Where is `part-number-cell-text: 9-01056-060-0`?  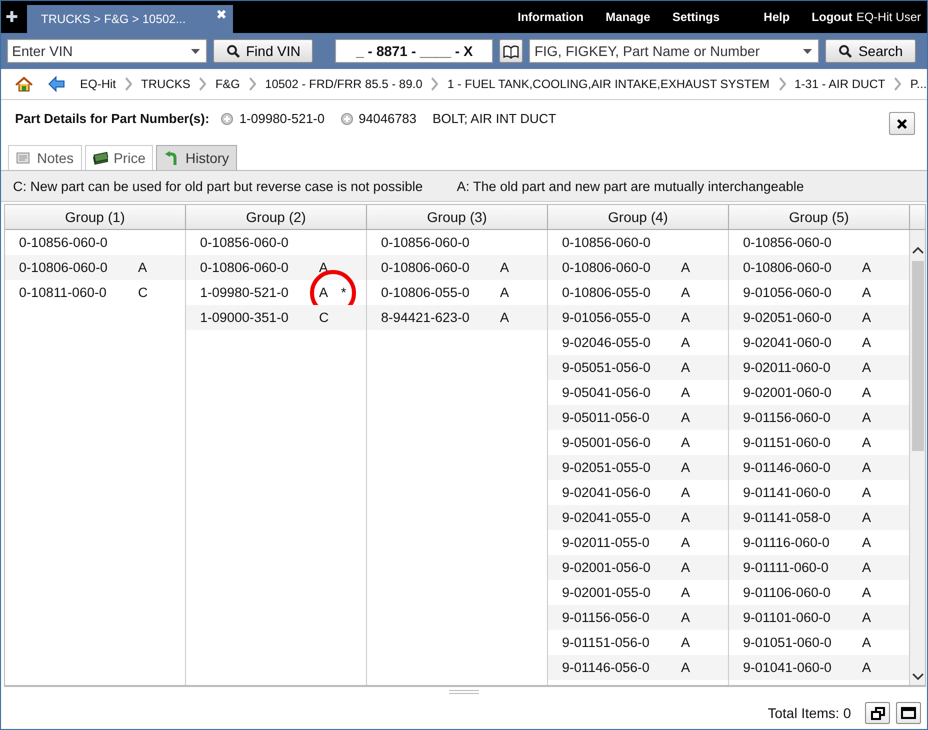
part-number-cell-text: 9-01056-060-0 is located at coordinates (788, 292).